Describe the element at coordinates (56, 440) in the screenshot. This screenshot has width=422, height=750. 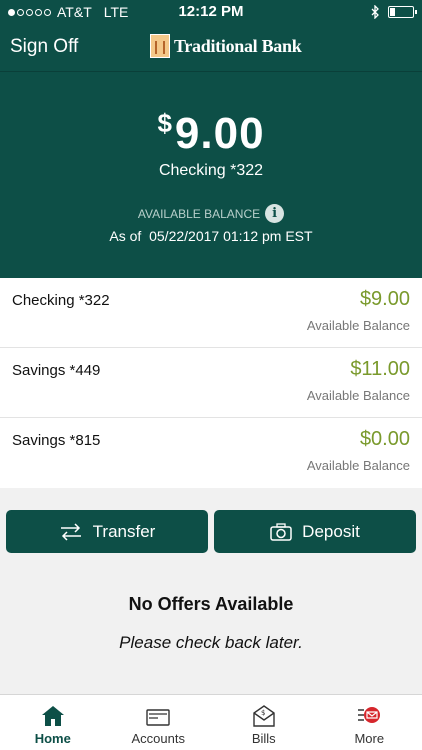
I see `account-name: Savings *815` at that location.